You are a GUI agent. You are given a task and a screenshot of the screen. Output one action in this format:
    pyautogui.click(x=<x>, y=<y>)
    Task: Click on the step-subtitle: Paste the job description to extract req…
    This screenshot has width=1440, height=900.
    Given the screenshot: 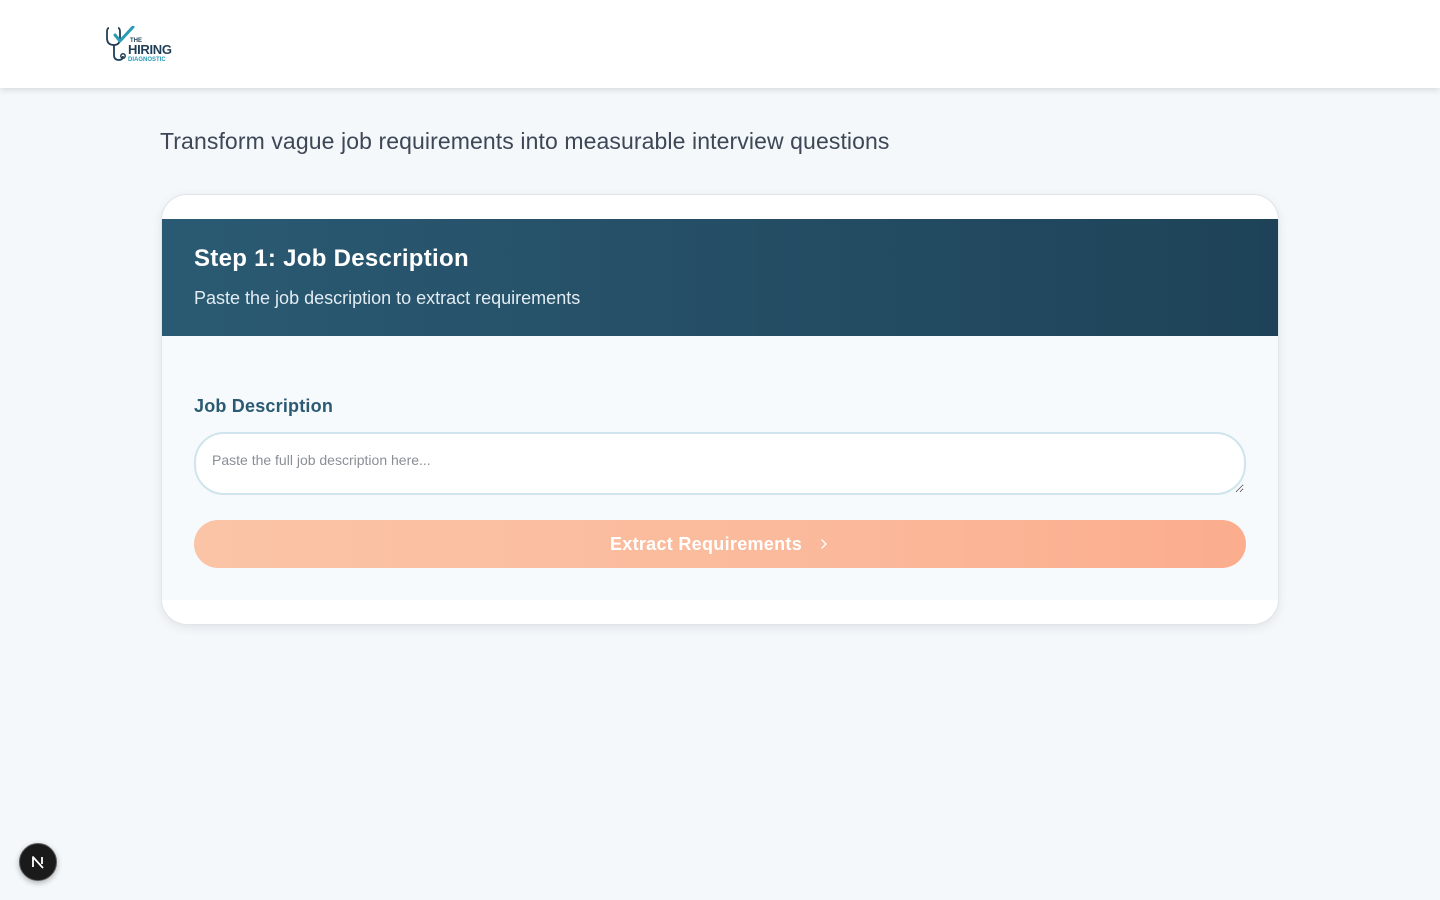 What is the action you would take?
    pyautogui.click(x=387, y=298)
    